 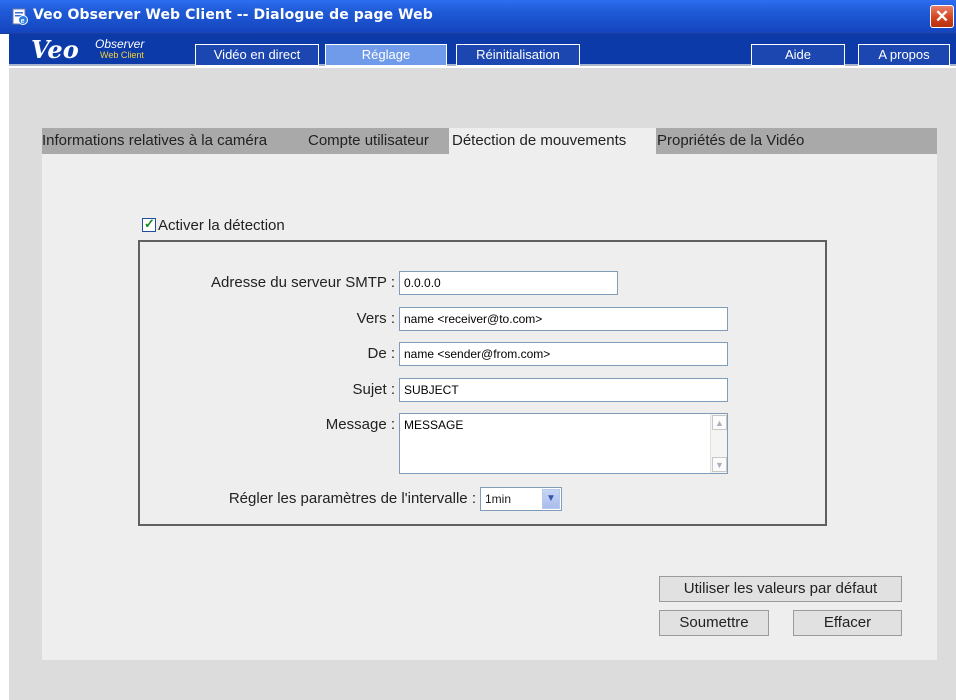 What do you see at coordinates (381, 353) in the screenshot?
I see `from-label: De :` at bounding box center [381, 353].